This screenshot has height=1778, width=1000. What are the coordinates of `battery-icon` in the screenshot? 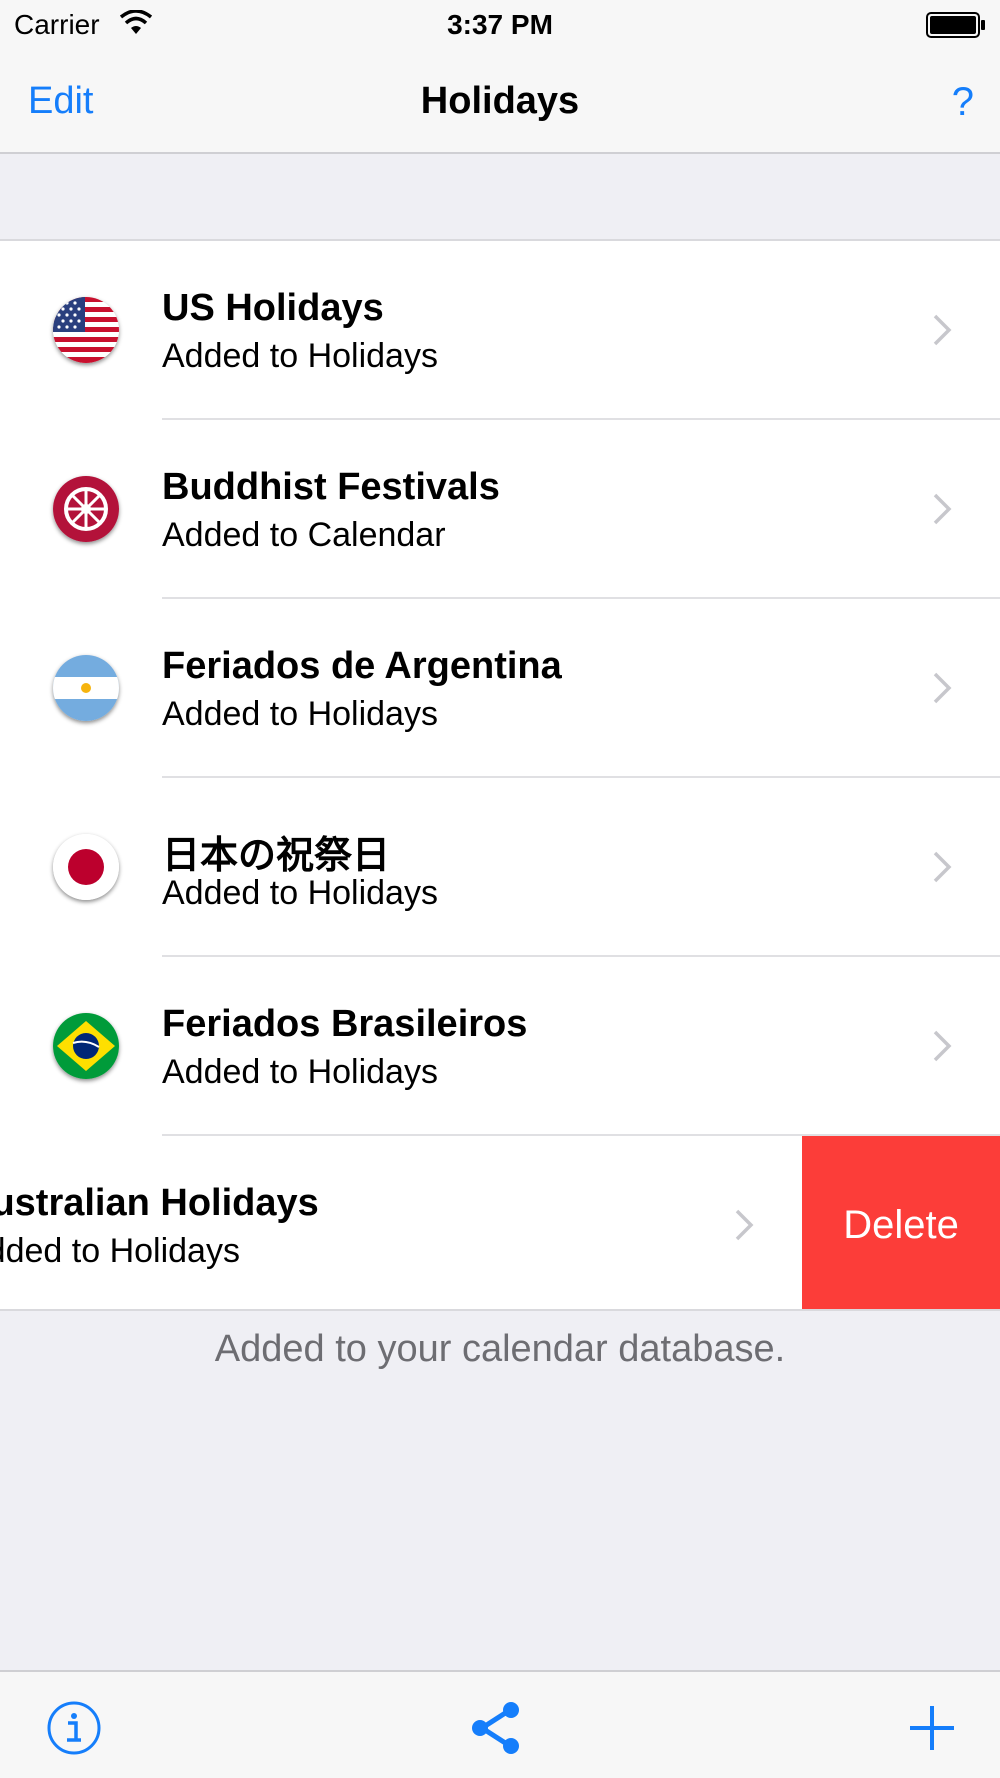 It's located at (955, 25).